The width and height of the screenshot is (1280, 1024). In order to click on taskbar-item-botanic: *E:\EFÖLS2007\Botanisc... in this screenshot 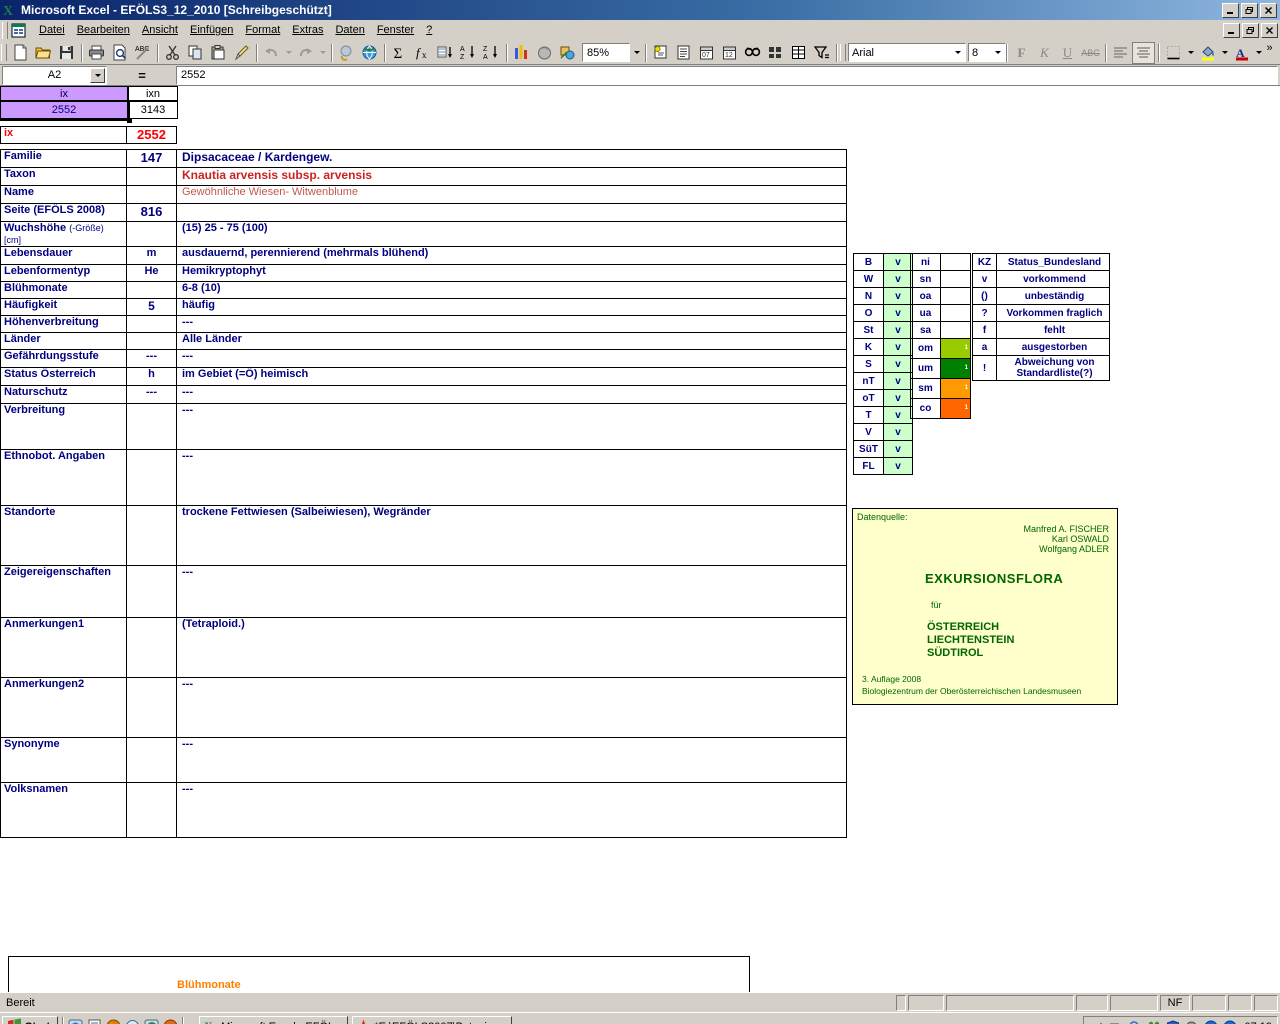, I will do `click(432, 1019)`.